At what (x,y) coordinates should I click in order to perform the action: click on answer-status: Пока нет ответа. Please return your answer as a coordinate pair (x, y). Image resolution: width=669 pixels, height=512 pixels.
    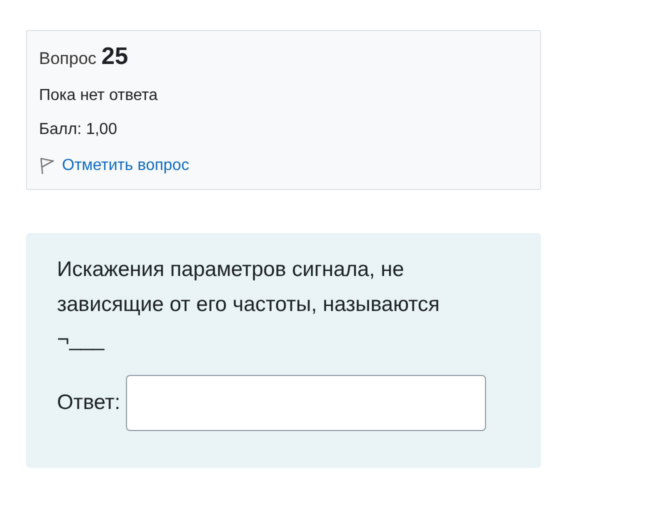
    Looking at the image, I should click on (99, 96).